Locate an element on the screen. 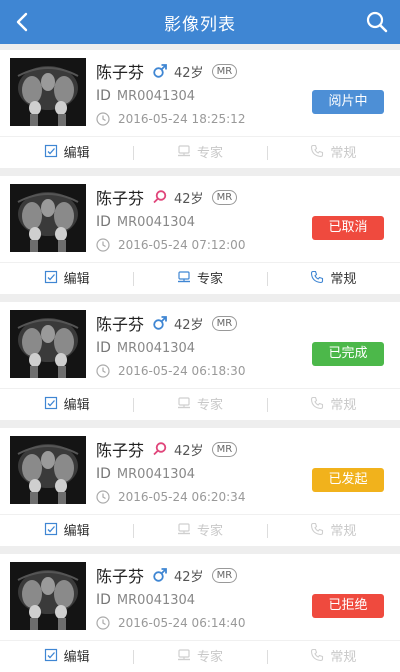 Image resolution: width=400 pixels, height=672 pixels. back-arrow-icon is located at coordinates (23, 22).